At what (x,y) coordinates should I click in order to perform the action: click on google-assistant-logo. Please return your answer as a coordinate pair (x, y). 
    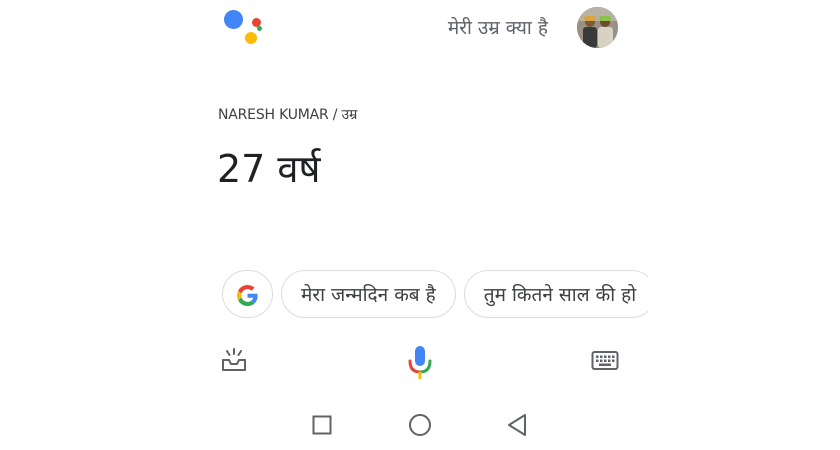
    Looking at the image, I should click on (243, 27).